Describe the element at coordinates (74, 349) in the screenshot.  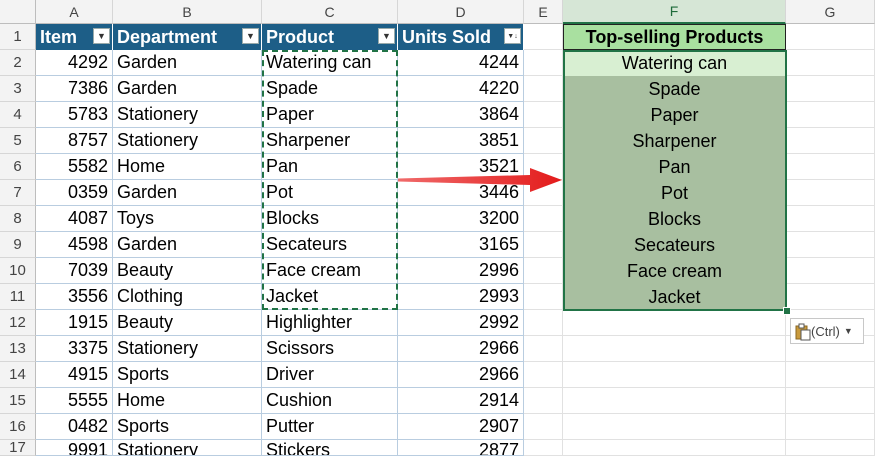
I see `cell-item: 3375` at that location.